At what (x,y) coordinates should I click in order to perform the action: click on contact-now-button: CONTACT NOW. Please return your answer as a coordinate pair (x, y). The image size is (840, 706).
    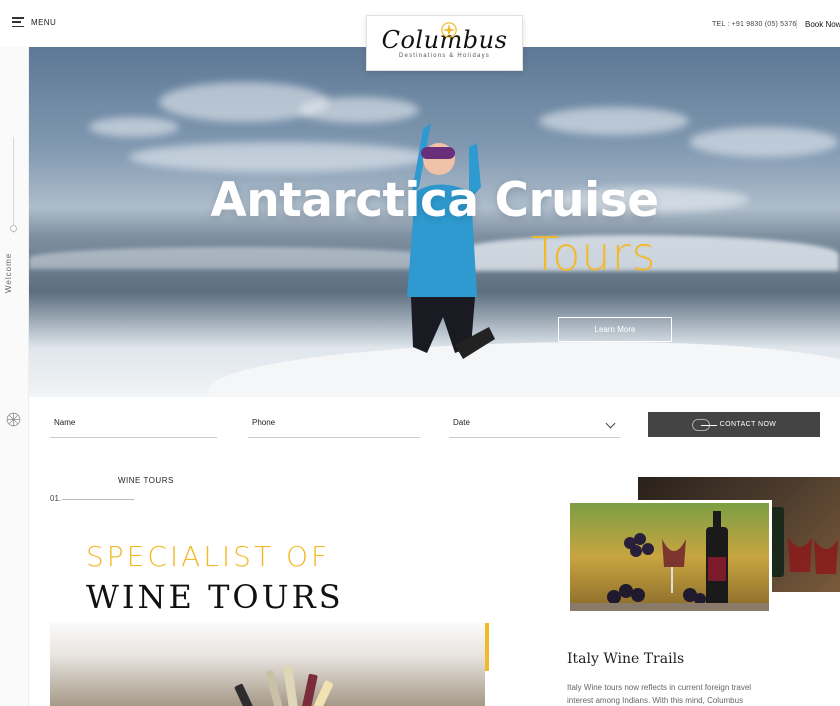
    Looking at the image, I should click on (734, 424).